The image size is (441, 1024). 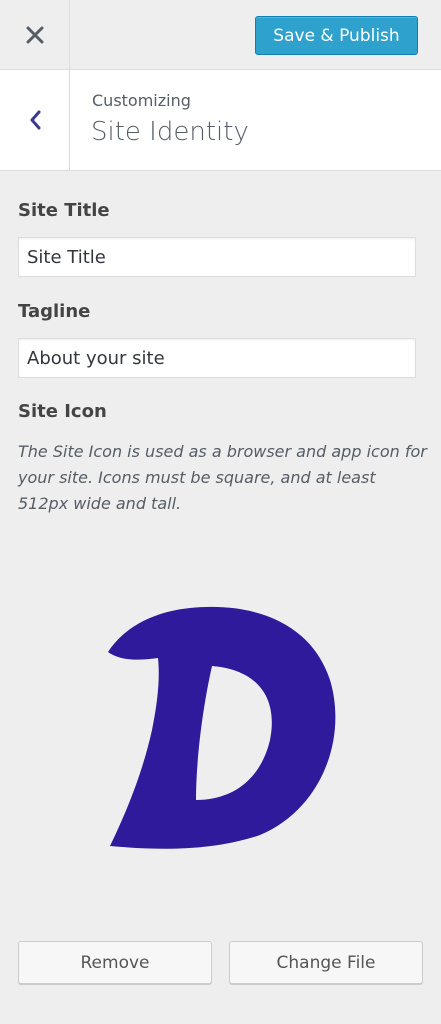 What do you see at coordinates (54, 311) in the screenshot?
I see `tagline-label: Tagline` at bounding box center [54, 311].